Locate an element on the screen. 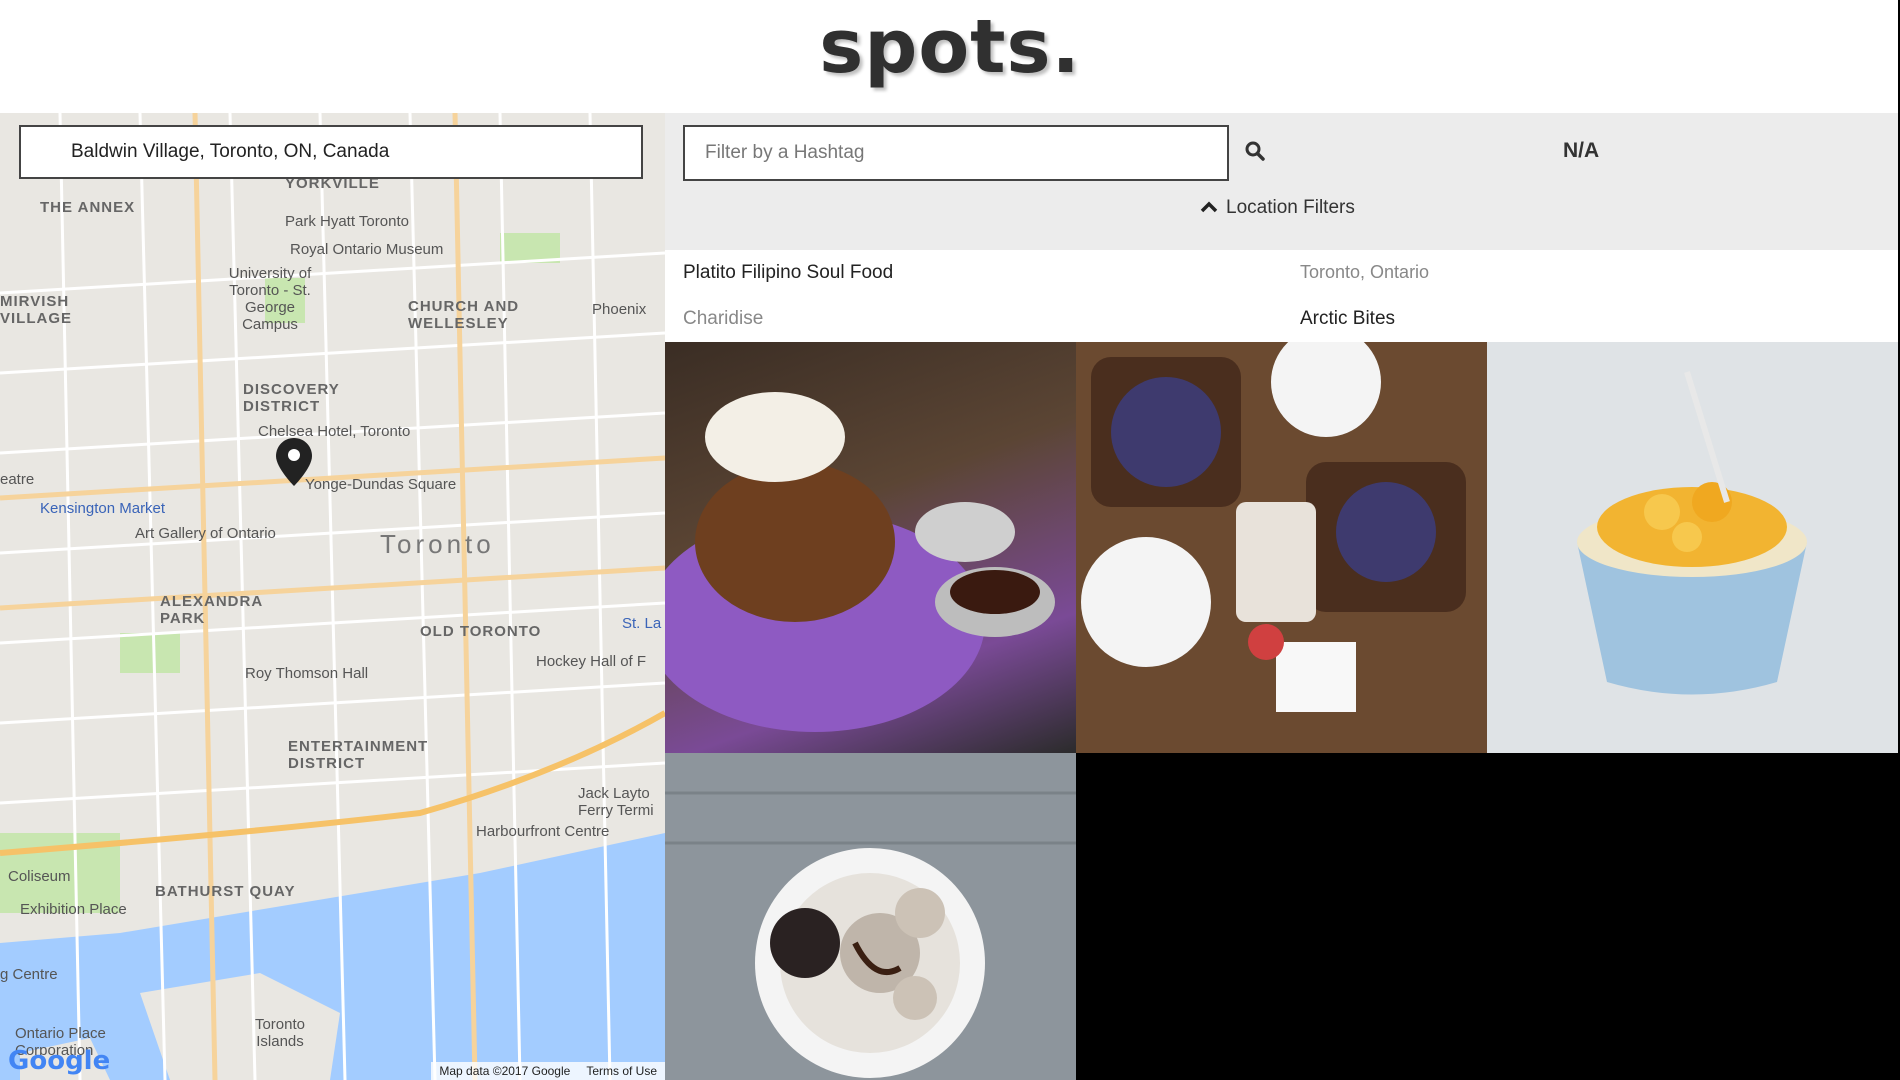 The height and width of the screenshot is (1080, 1900). google-logo: Google is located at coordinates (59, 1061).